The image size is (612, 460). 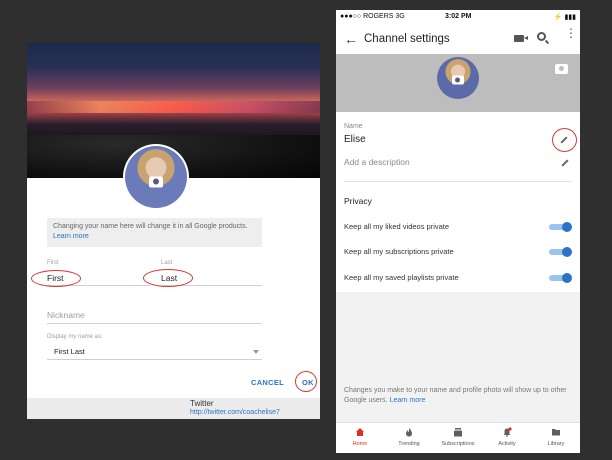 I want to click on footer-learn-more-link: Learn more, so click(x=408, y=400).